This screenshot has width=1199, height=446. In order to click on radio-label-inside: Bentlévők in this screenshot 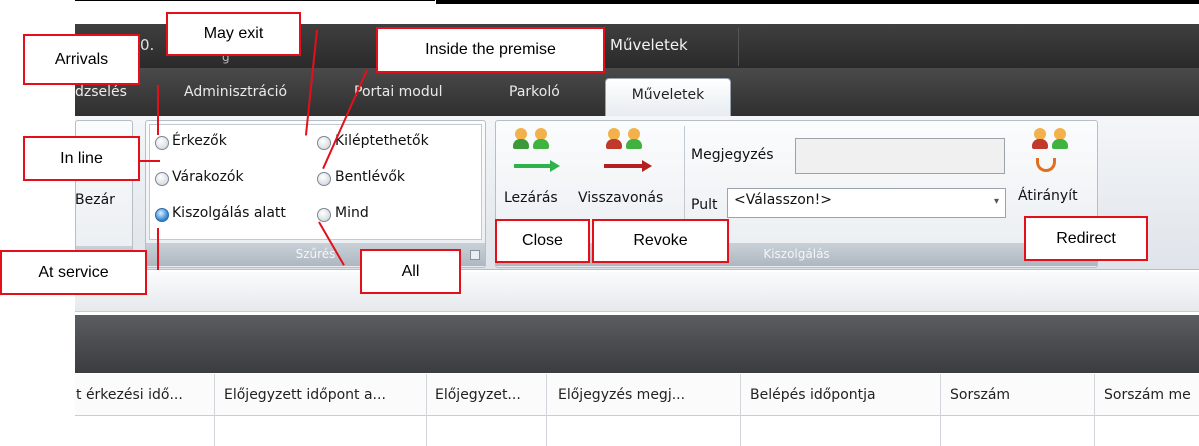, I will do `click(370, 177)`.